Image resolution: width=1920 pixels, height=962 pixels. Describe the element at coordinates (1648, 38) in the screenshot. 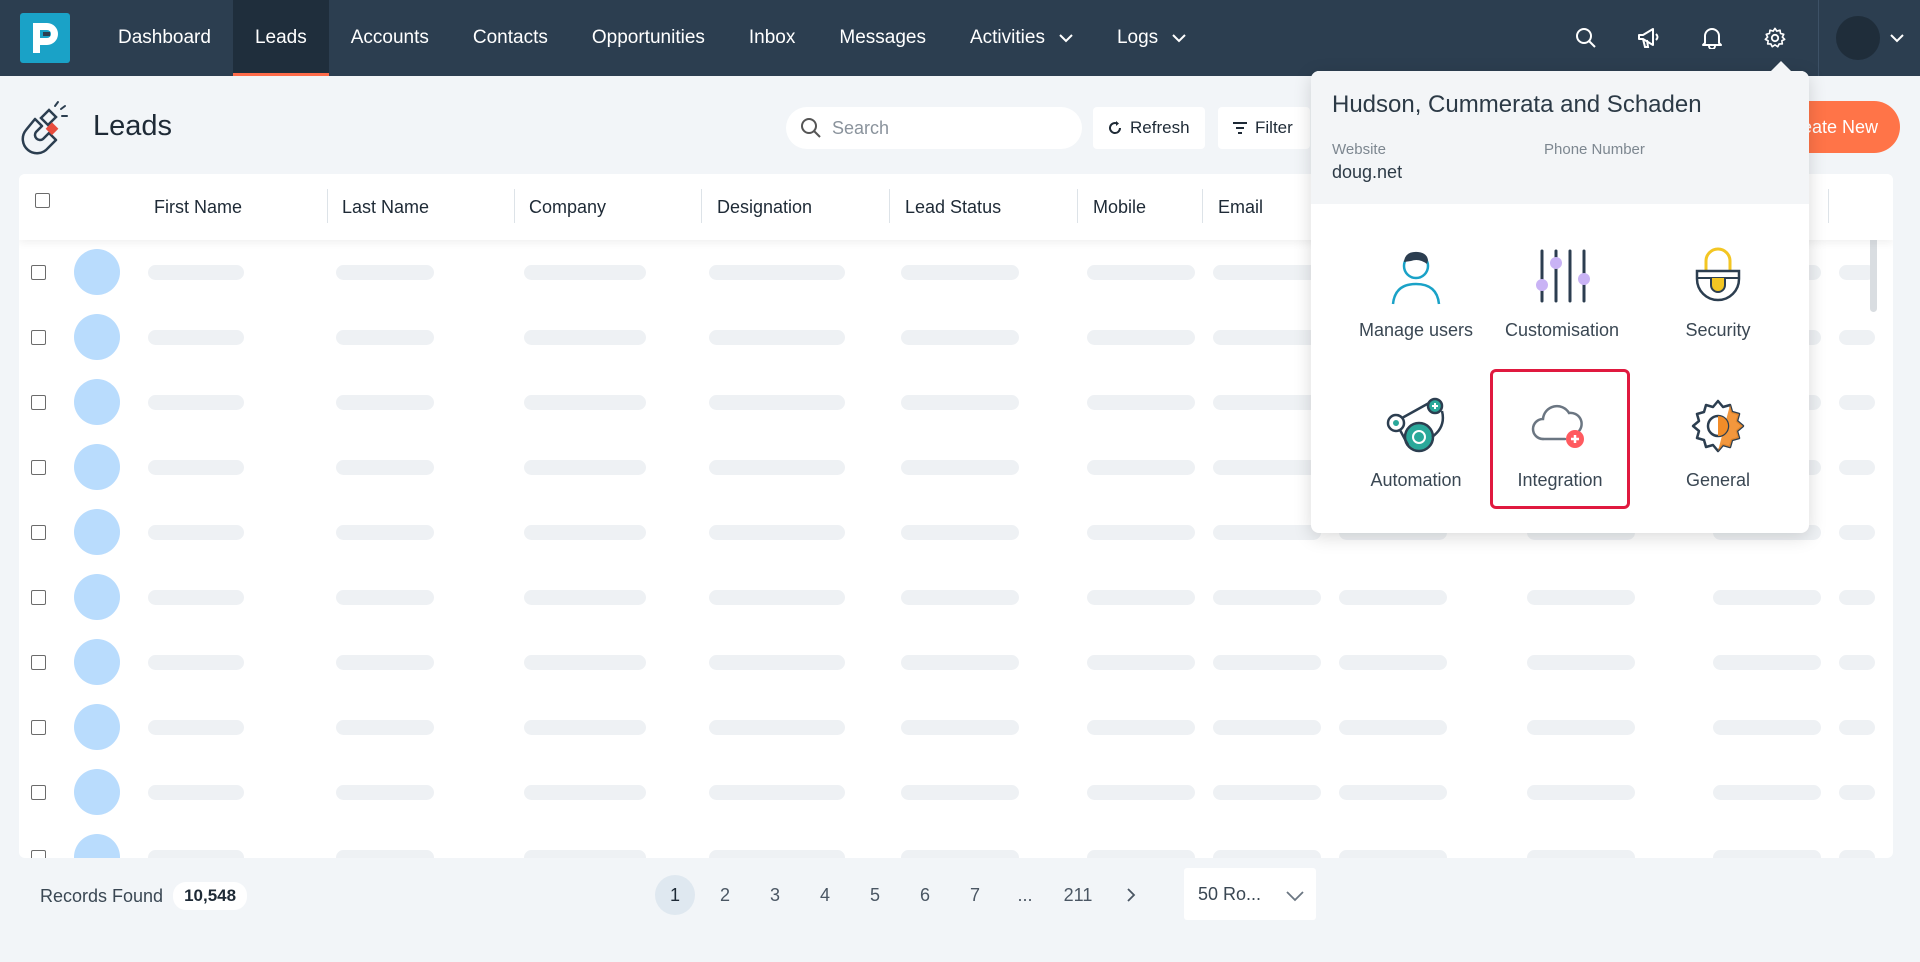

I see `announcements-button` at that location.